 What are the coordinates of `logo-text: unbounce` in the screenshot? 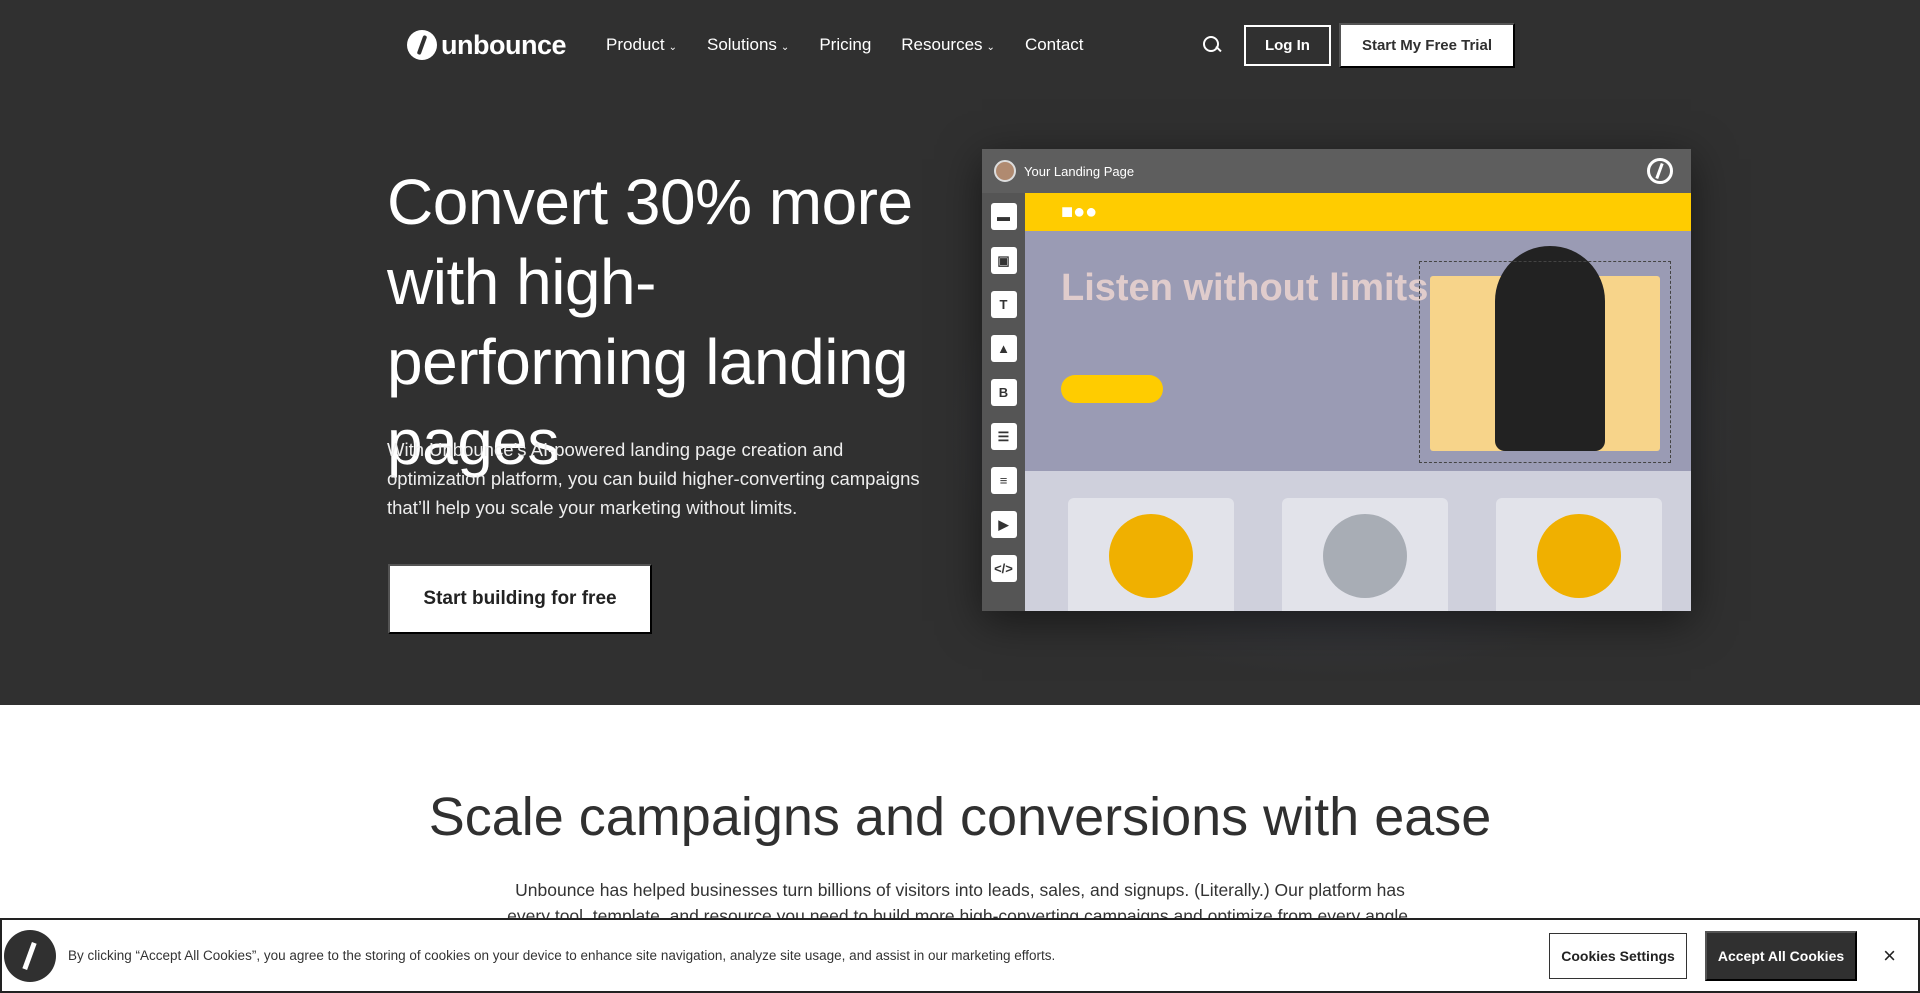 It's located at (504, 44).